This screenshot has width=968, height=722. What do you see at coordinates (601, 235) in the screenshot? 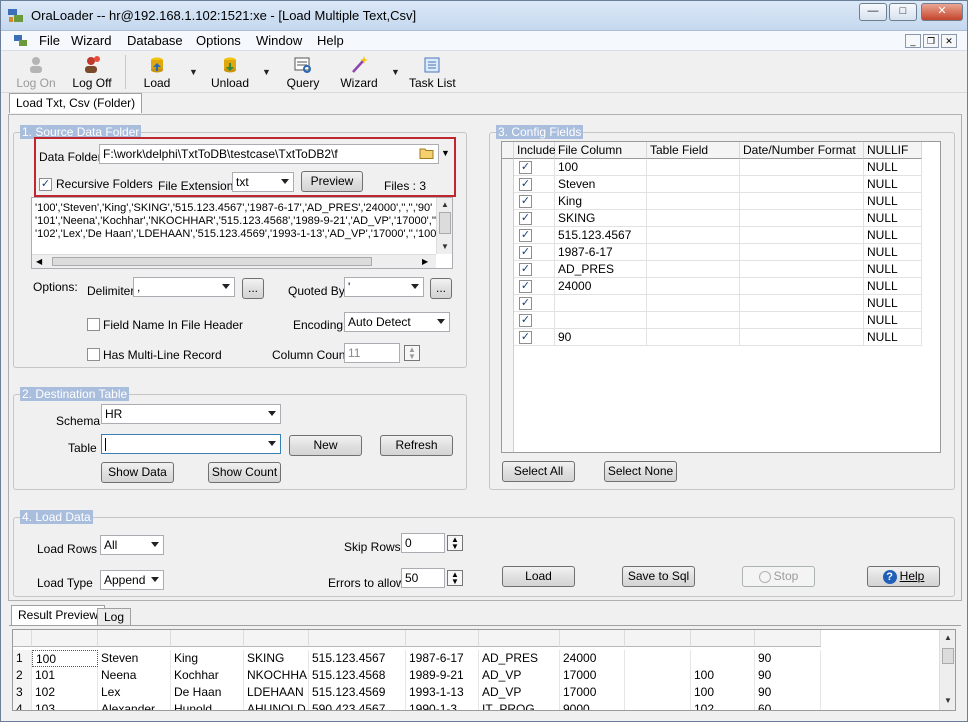
I see `file-column-cell: 515.123.4567` at bounding box center [601, 235].